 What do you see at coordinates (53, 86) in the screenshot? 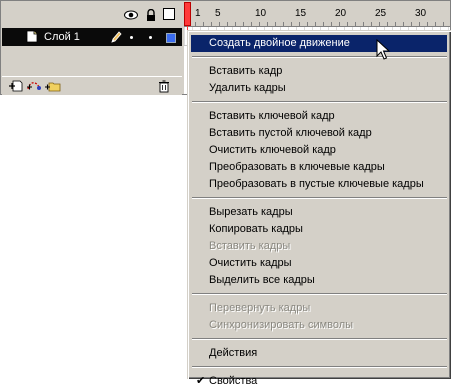
I see `insert-folder-icon` at bounding box center [53, 86].